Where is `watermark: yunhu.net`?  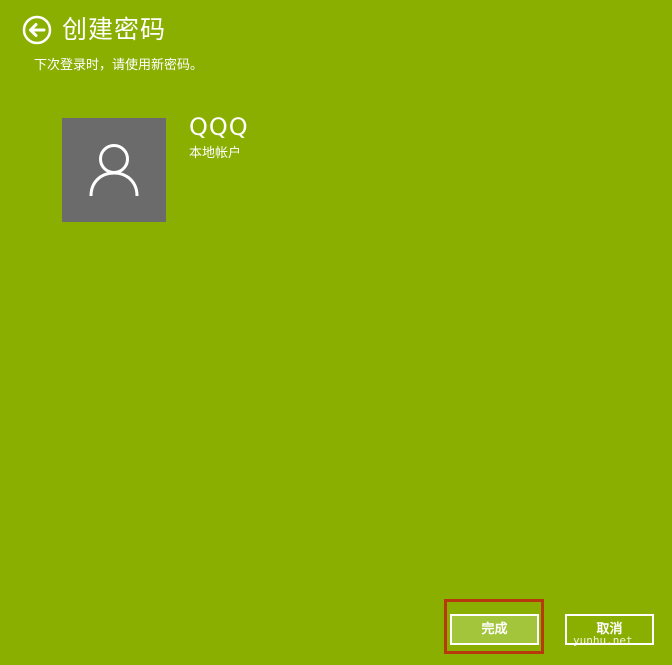
watermark: yunhu.net is located at coordinates (603, 640).